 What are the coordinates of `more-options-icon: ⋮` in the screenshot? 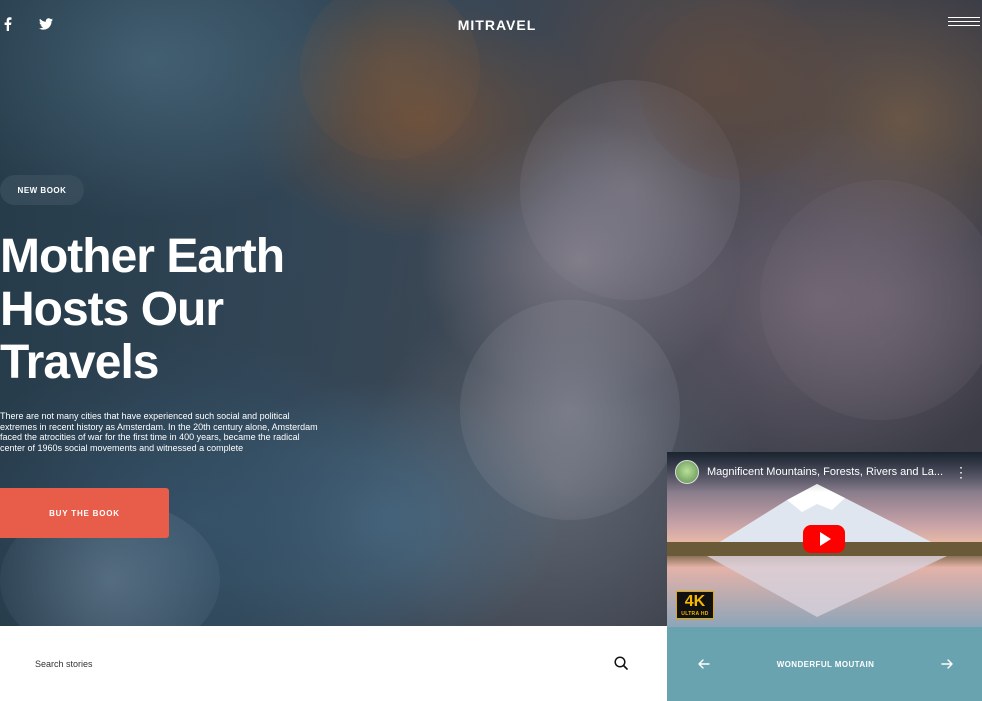 It's located at (961, 472).